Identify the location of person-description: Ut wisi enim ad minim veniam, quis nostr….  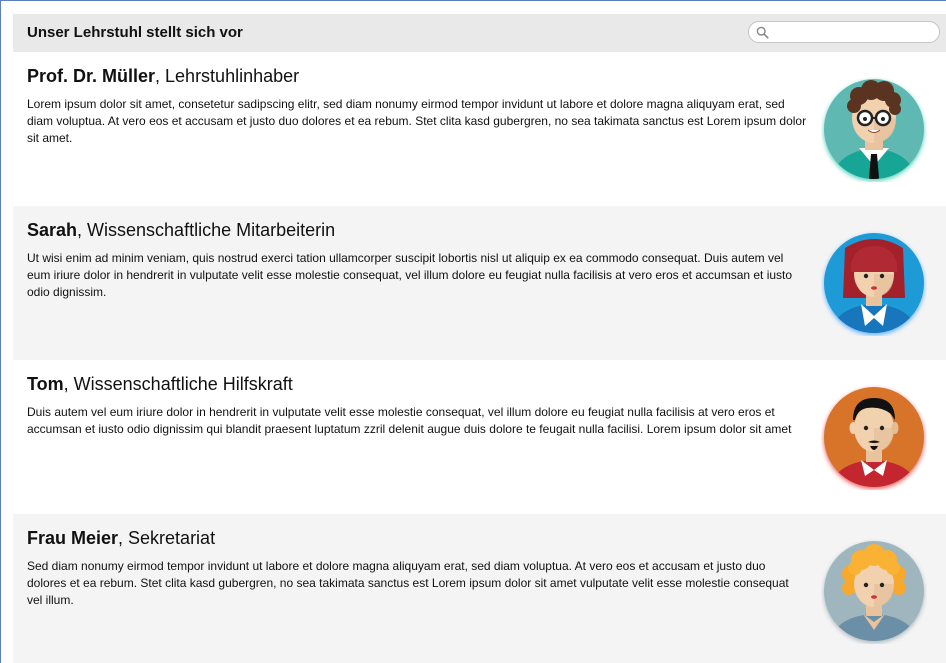
(410, 275).